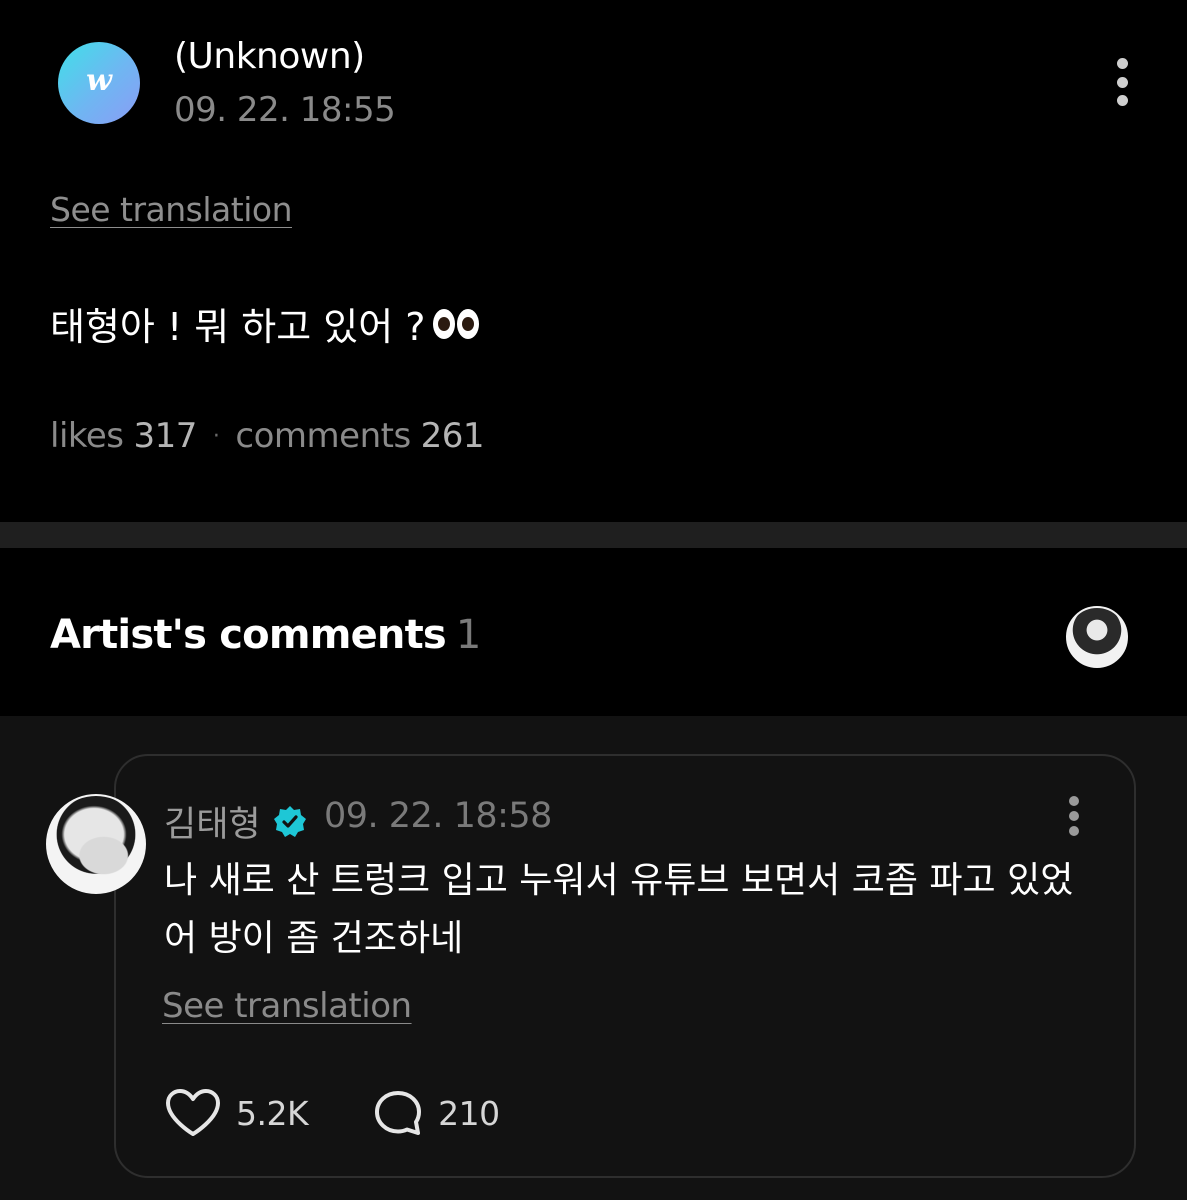  What do you see at coordinates (593, 632) in the screenshot?
I see `artist-comments-header: Artist's comments 1` at bounding box center [593, 632].